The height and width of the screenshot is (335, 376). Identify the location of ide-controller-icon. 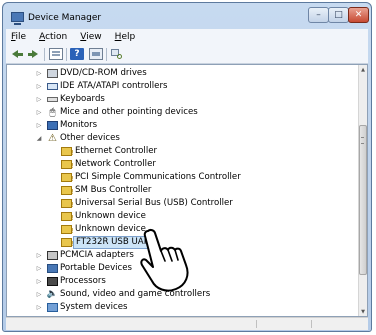
(52, 86).